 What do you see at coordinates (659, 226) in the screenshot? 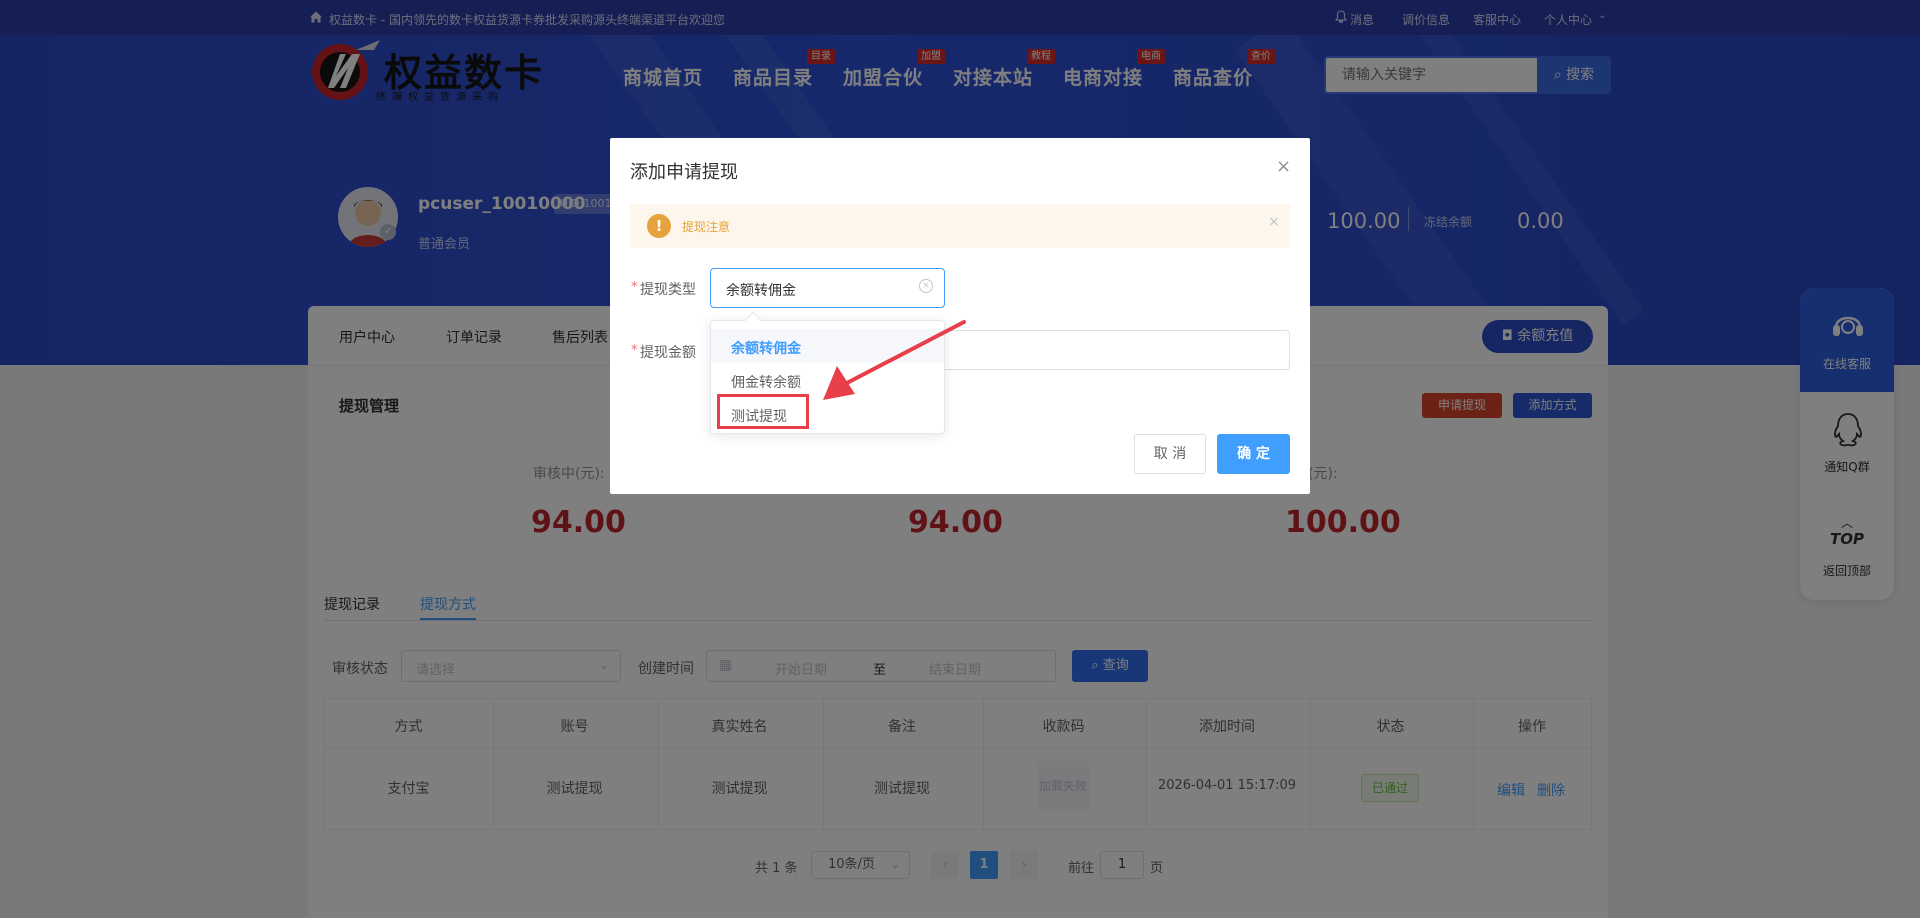
I see `warning-icon: !` at bounding box center [659, 226].